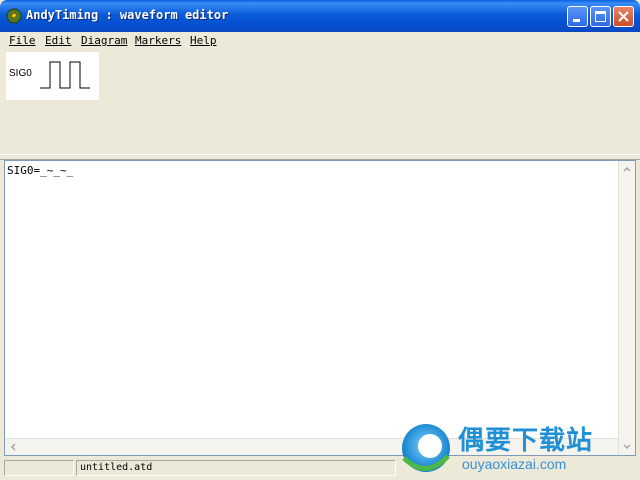 This screenshot has height=480, width=640. I want to click on arrow-left-icon, so click(13, 447).